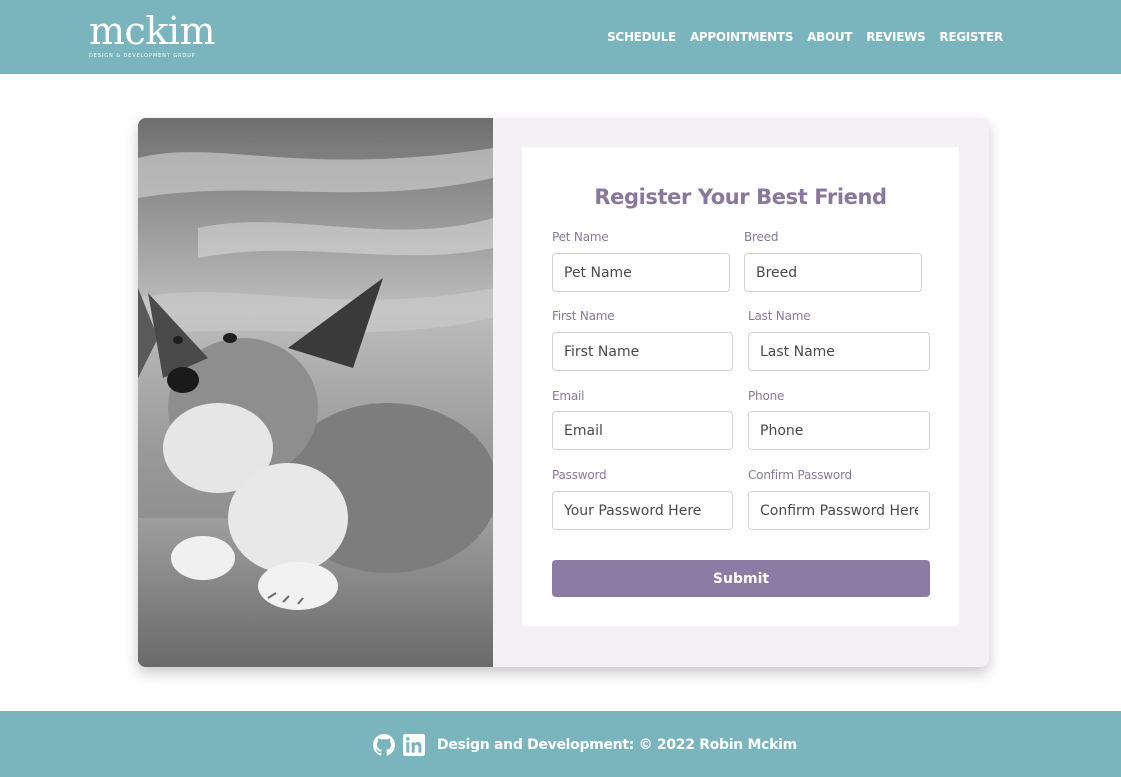 The width and height of the screenshot is (1121, 777). What do you see at coordinates (740, 197) in the screenshot?
I see `form-title: Register Your Best Friend` at bounding box center [740, 197].